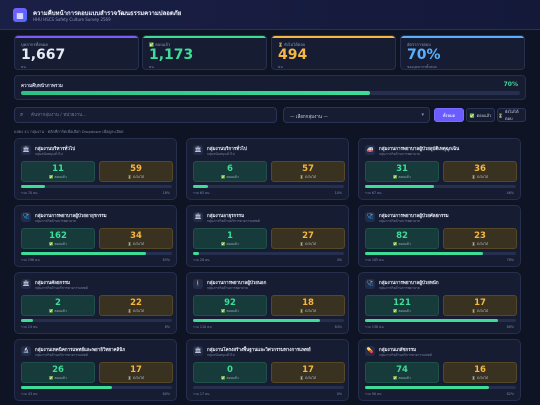 This screenshot has width=540, height=405. I want to click on stat-card: บุคลากรทั้งหมด 1,667 คน, so click(76, 52).